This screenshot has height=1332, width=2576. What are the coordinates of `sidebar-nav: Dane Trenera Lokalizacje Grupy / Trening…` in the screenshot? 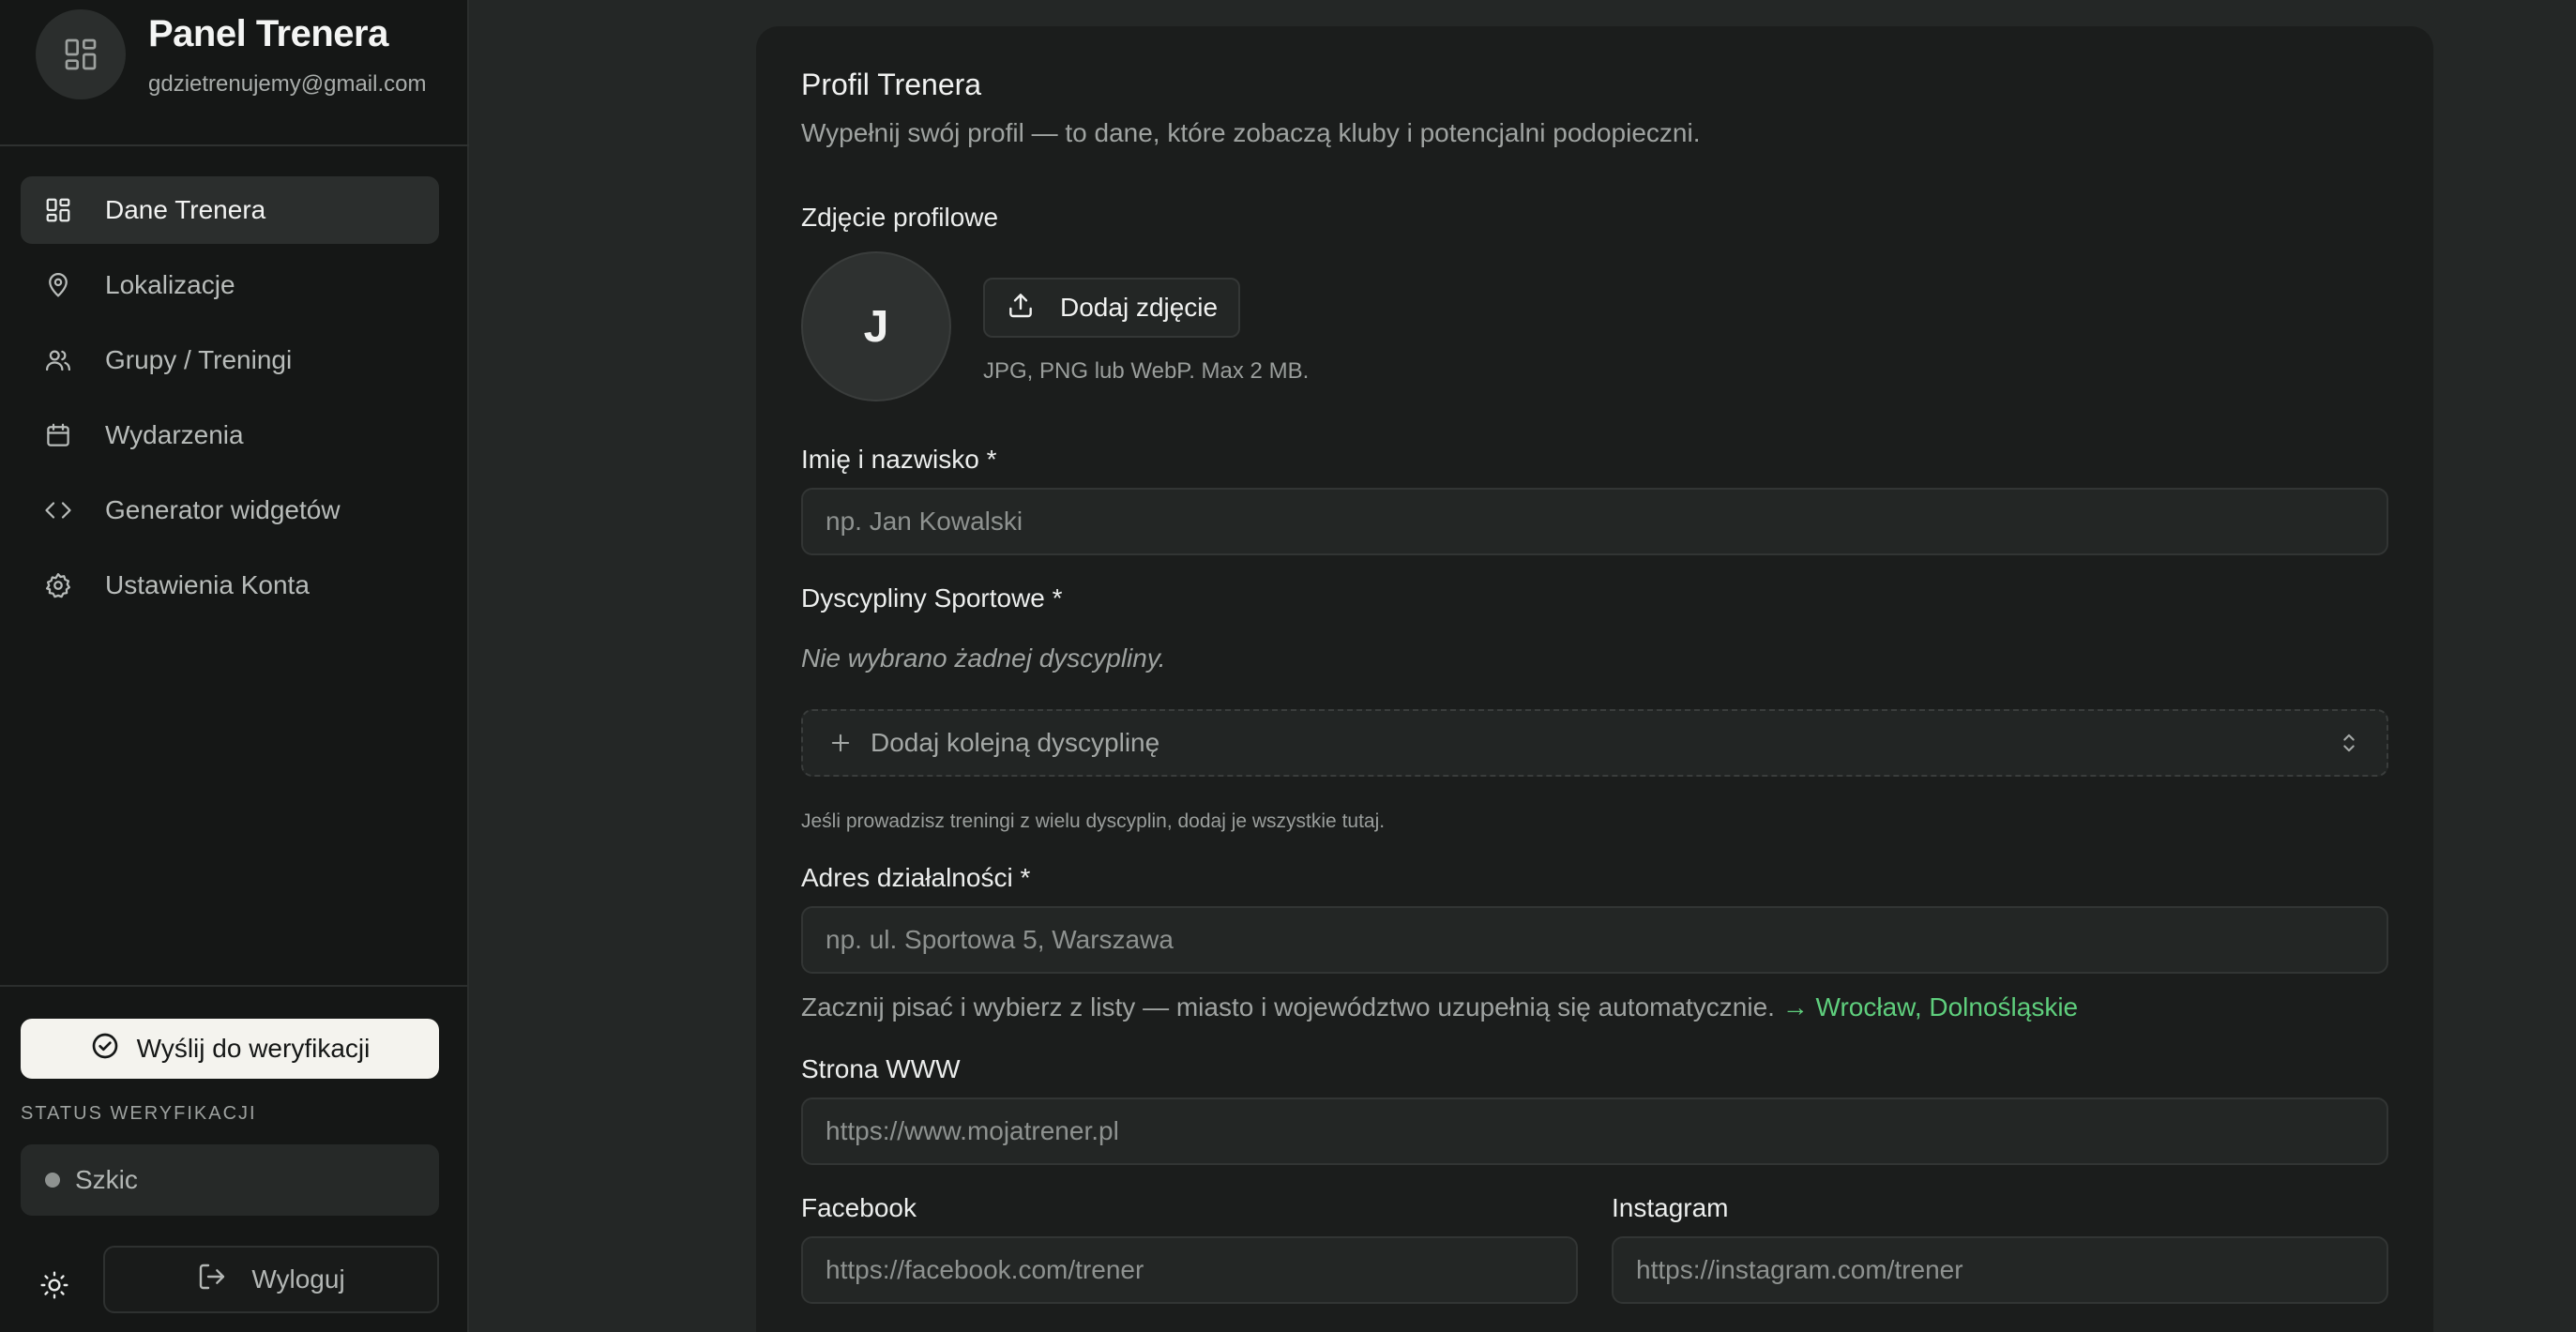 It's located at (230, 401).